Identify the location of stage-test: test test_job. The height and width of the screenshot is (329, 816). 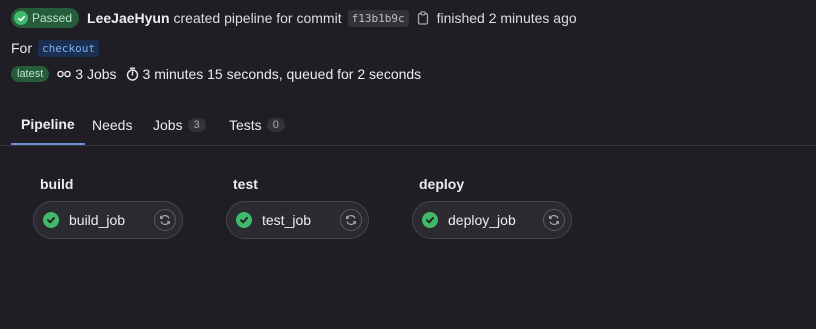
(297, 207).